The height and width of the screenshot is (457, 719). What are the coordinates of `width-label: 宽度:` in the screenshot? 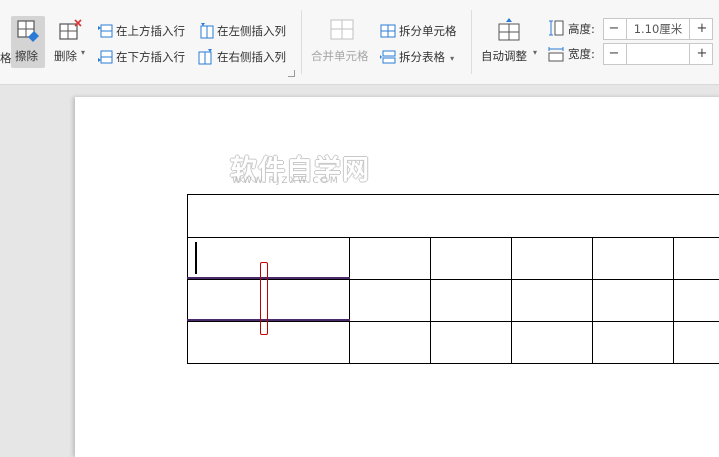 It's located at (581, 54).